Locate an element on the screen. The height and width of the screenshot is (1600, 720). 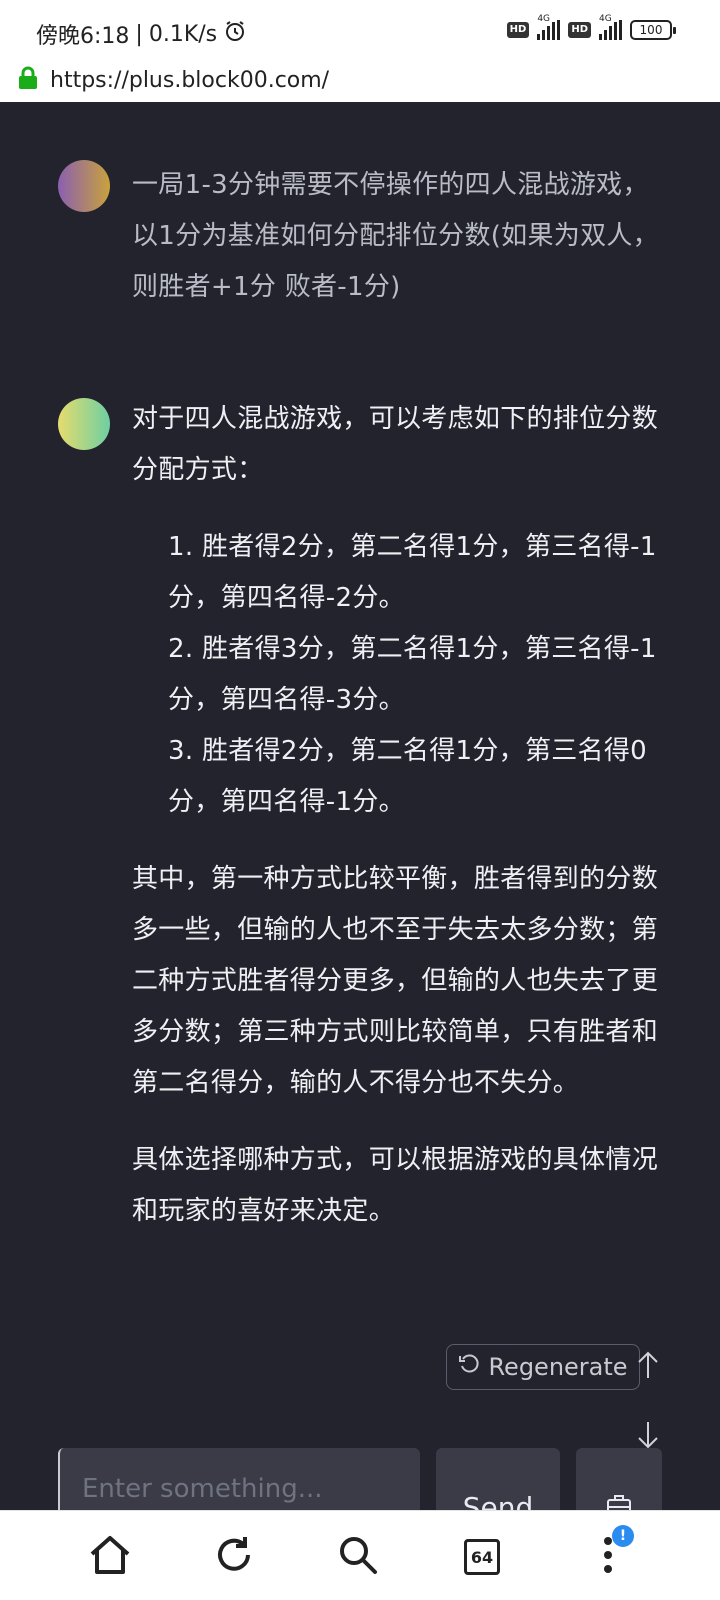
user-avatar is located at coordinates (84, 186).